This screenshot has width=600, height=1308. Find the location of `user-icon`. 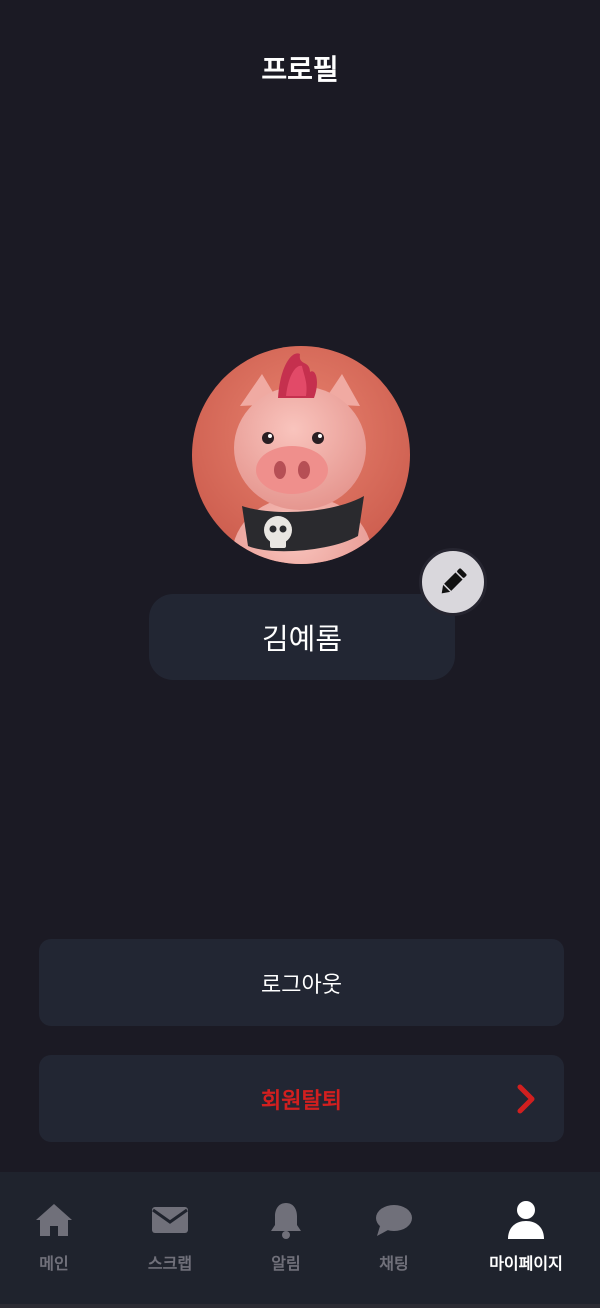

user-icon is located at coordinates (526, 1220).